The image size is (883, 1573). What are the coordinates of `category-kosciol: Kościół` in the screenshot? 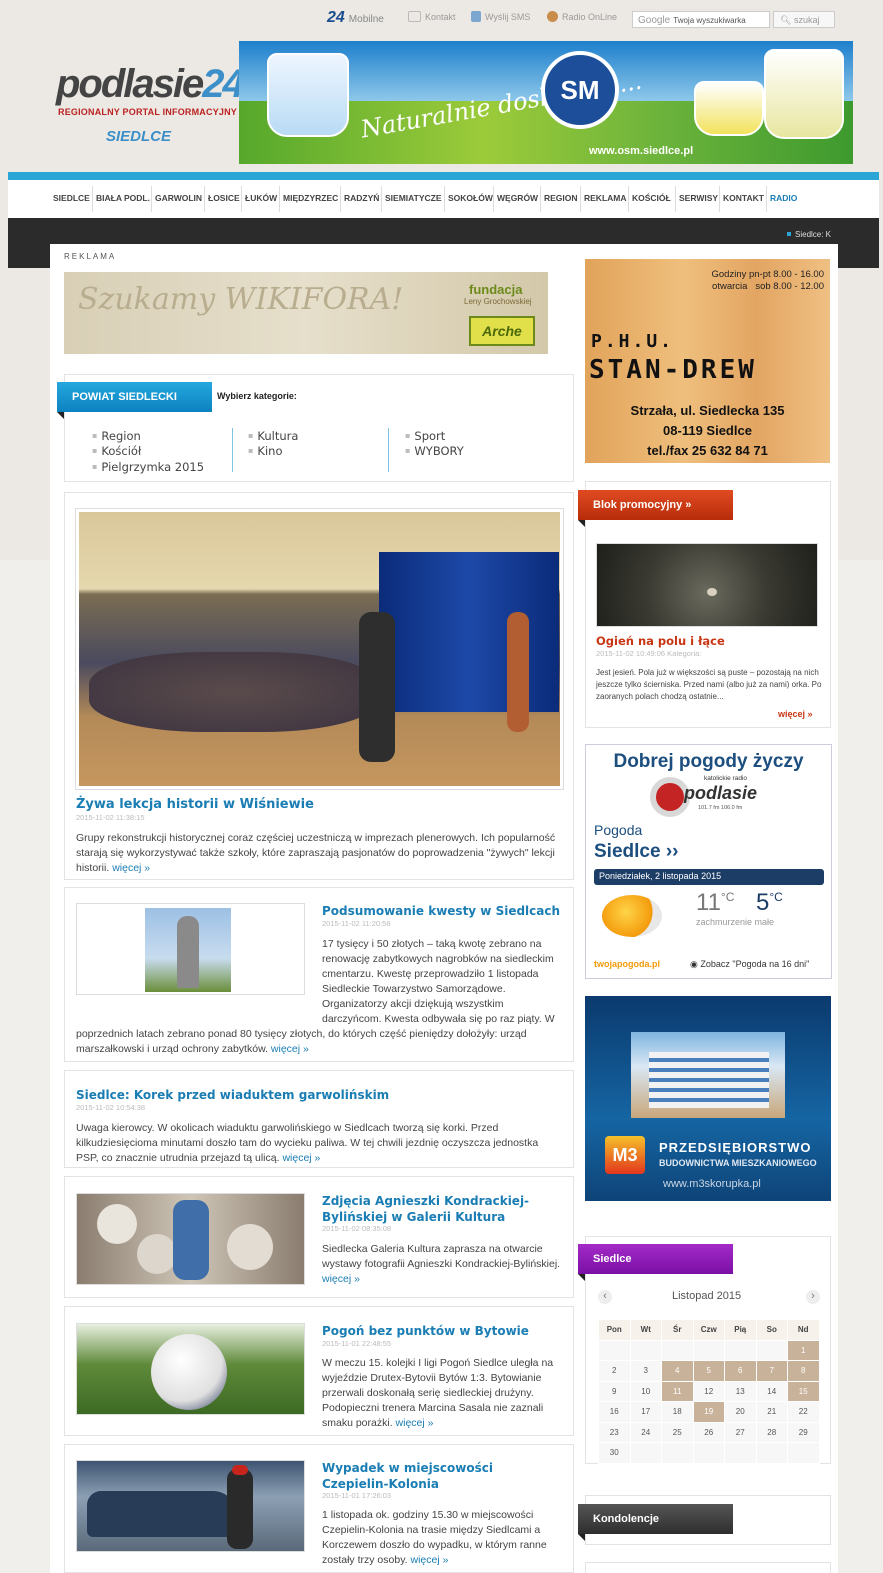 It's located at (116, 451).